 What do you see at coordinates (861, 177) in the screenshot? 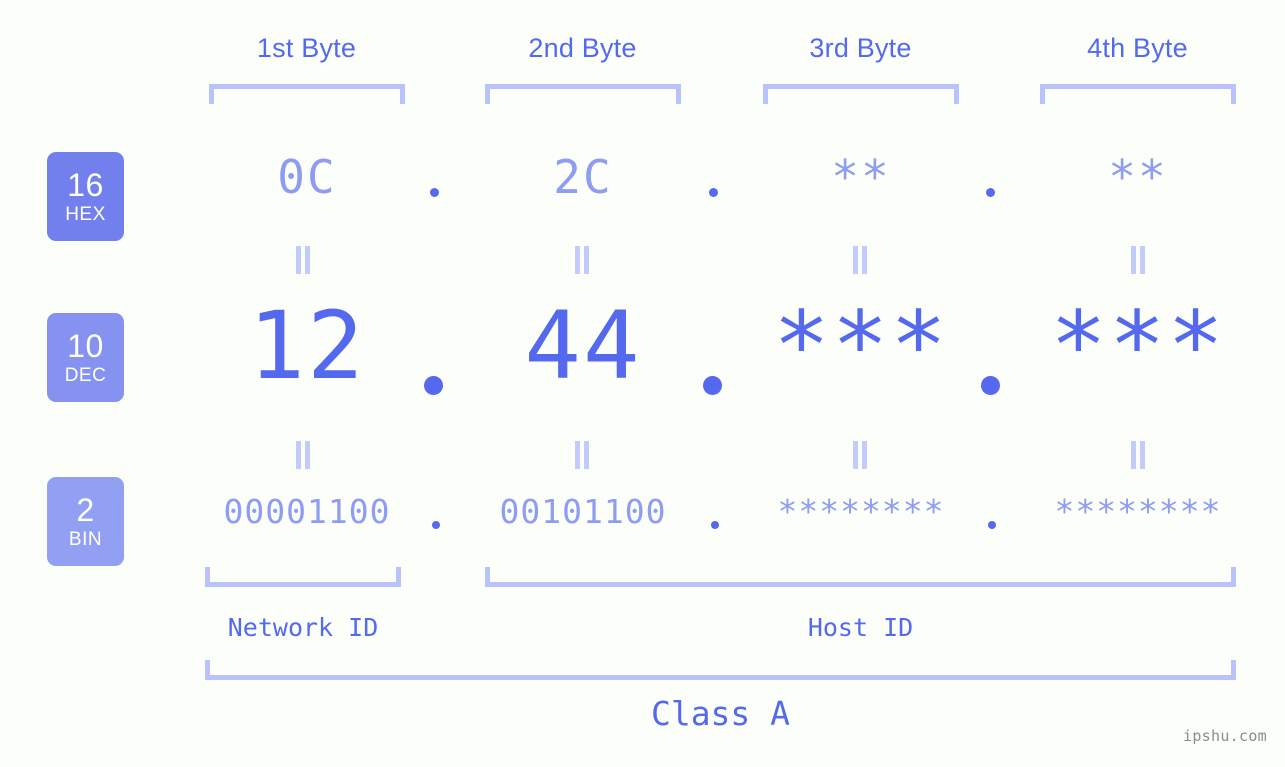
I see `hex-octet-3: **` at bounding box center [861, 177].